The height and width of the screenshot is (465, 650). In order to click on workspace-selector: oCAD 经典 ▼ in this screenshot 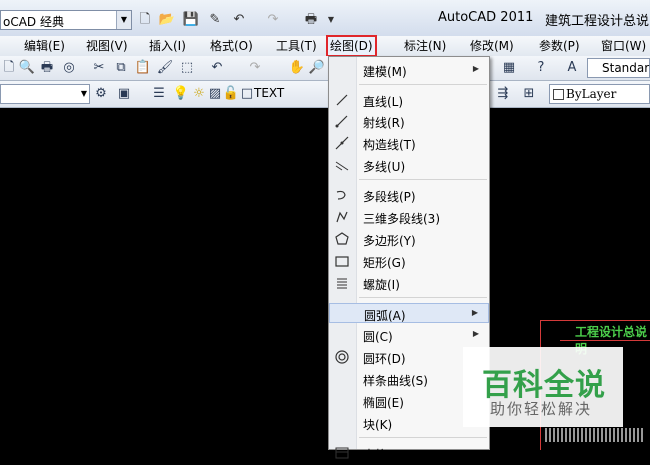, I will do `click(66, 20)`.